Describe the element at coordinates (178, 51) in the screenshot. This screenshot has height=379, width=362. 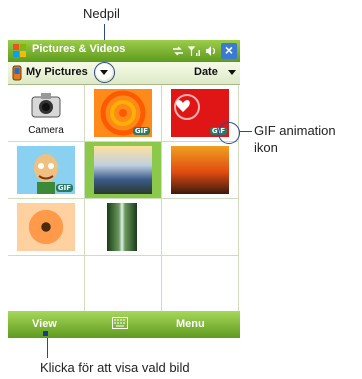
I see `connectivity-icon` at that location.